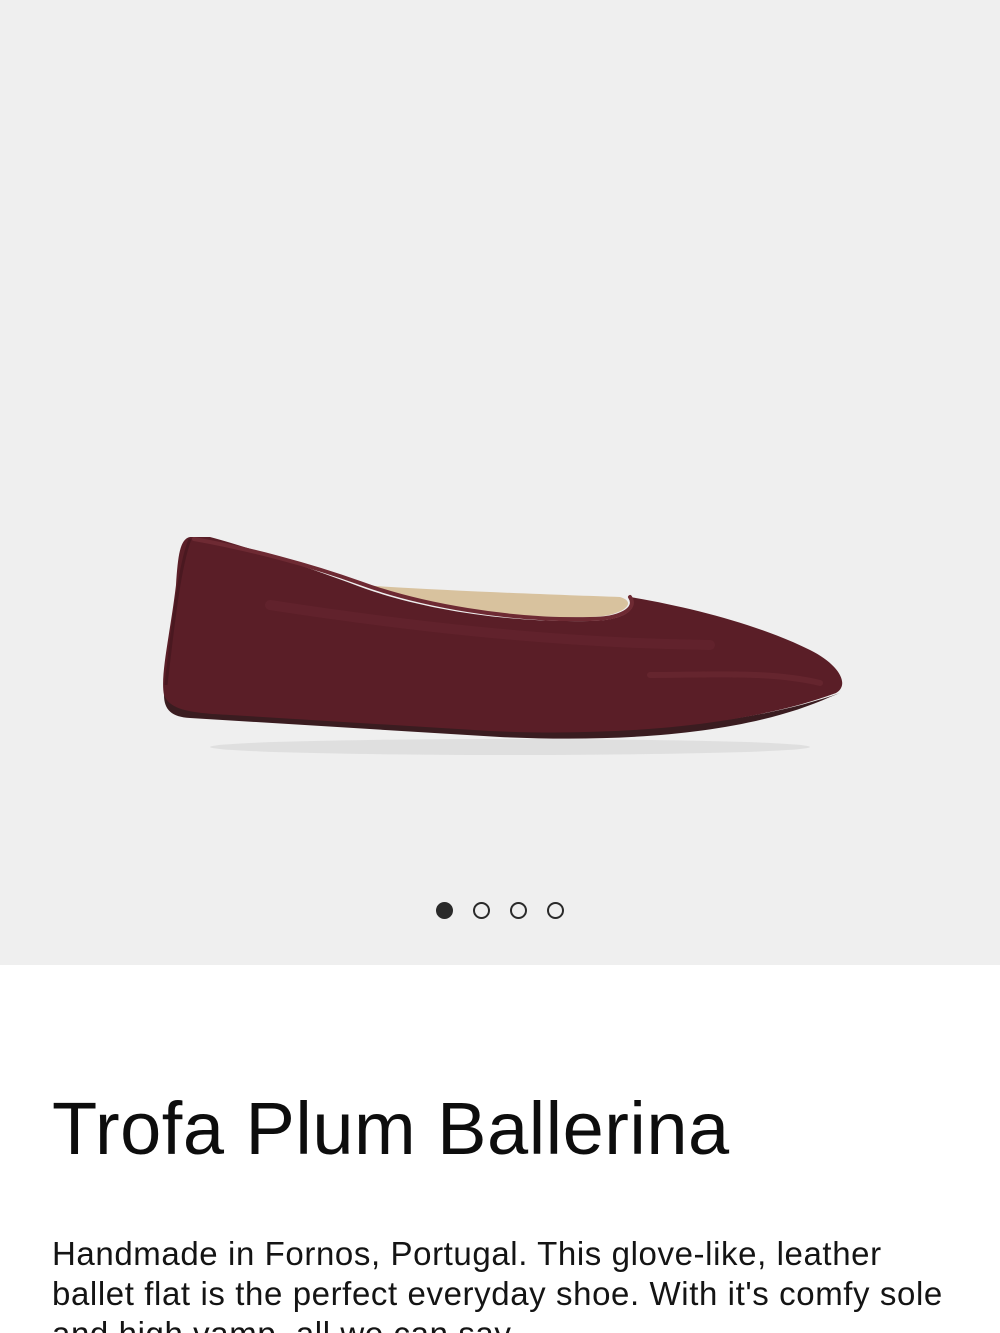  I want to click on gallery-pagination, so click(500, 910).